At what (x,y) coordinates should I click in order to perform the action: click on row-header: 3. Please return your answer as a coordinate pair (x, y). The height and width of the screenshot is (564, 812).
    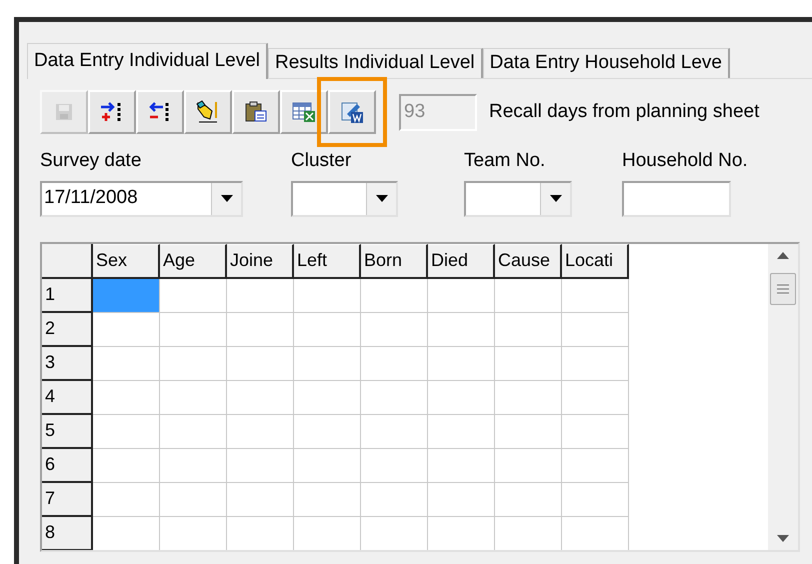
    Looking at the image, I should click on (67, 363).